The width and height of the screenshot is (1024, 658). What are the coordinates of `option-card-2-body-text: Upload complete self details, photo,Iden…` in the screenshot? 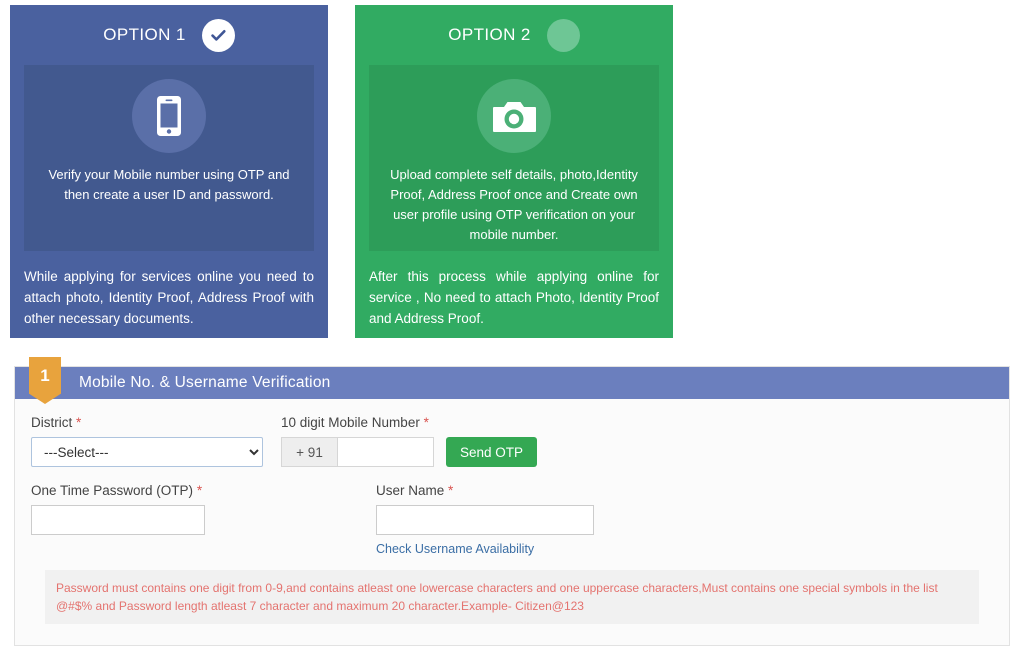 It's located at (514, 204).